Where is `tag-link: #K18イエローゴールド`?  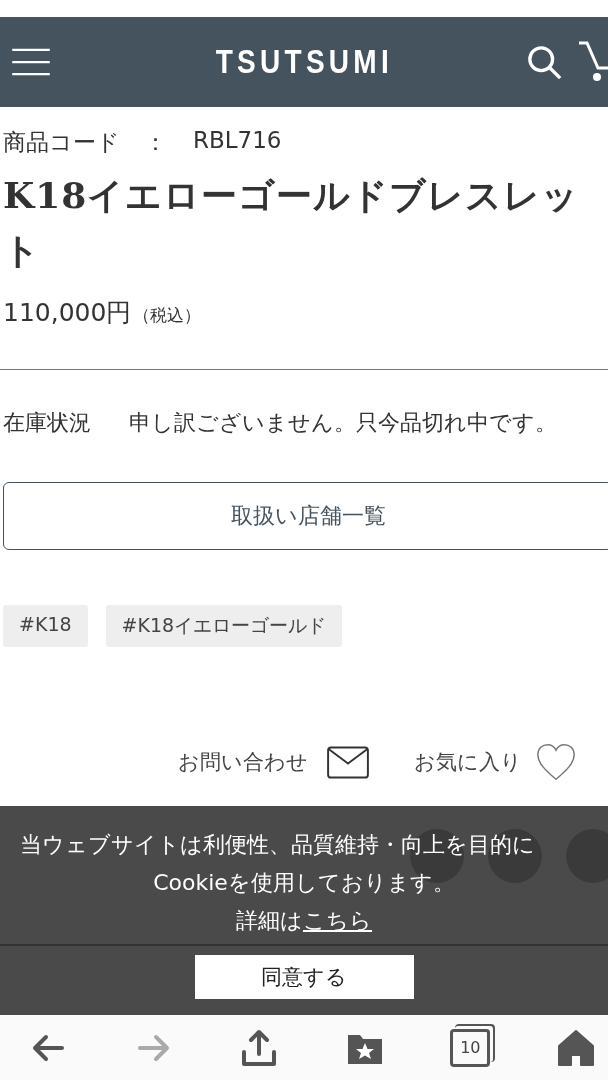
tag-link: #K18イエローゴールド is located at coordinates (224, 626).